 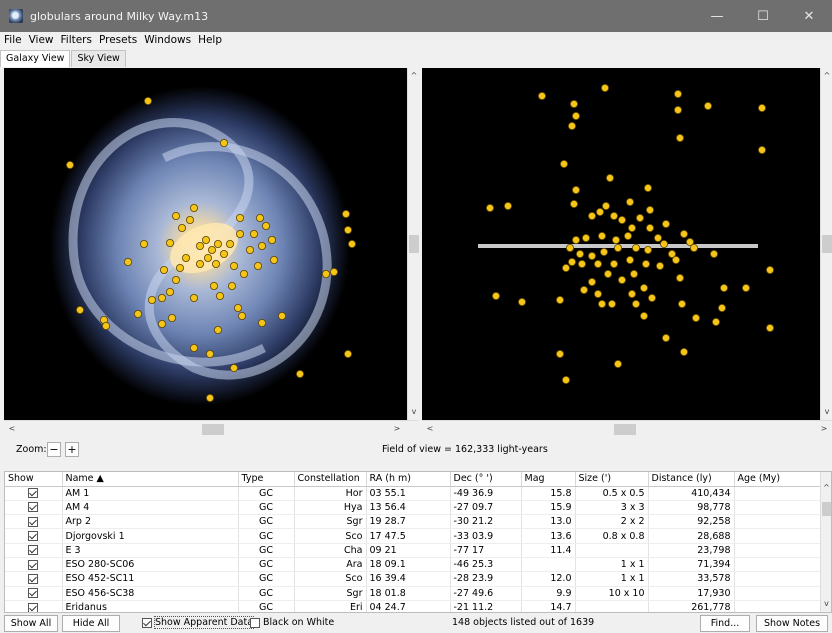 I want to click on galaxy-hscroll-thumb, so click(x=213, y=429).